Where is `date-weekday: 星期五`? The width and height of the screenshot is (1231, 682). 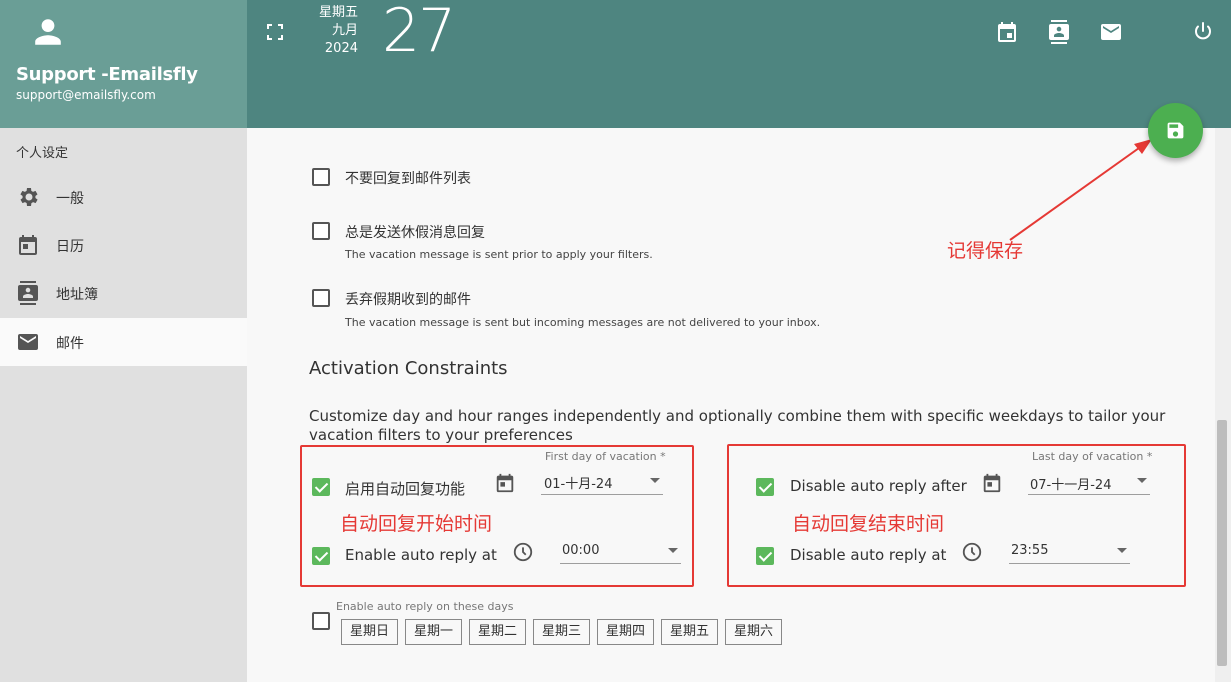 date-weekday: 星期五 is located at coordinates (338, 12).